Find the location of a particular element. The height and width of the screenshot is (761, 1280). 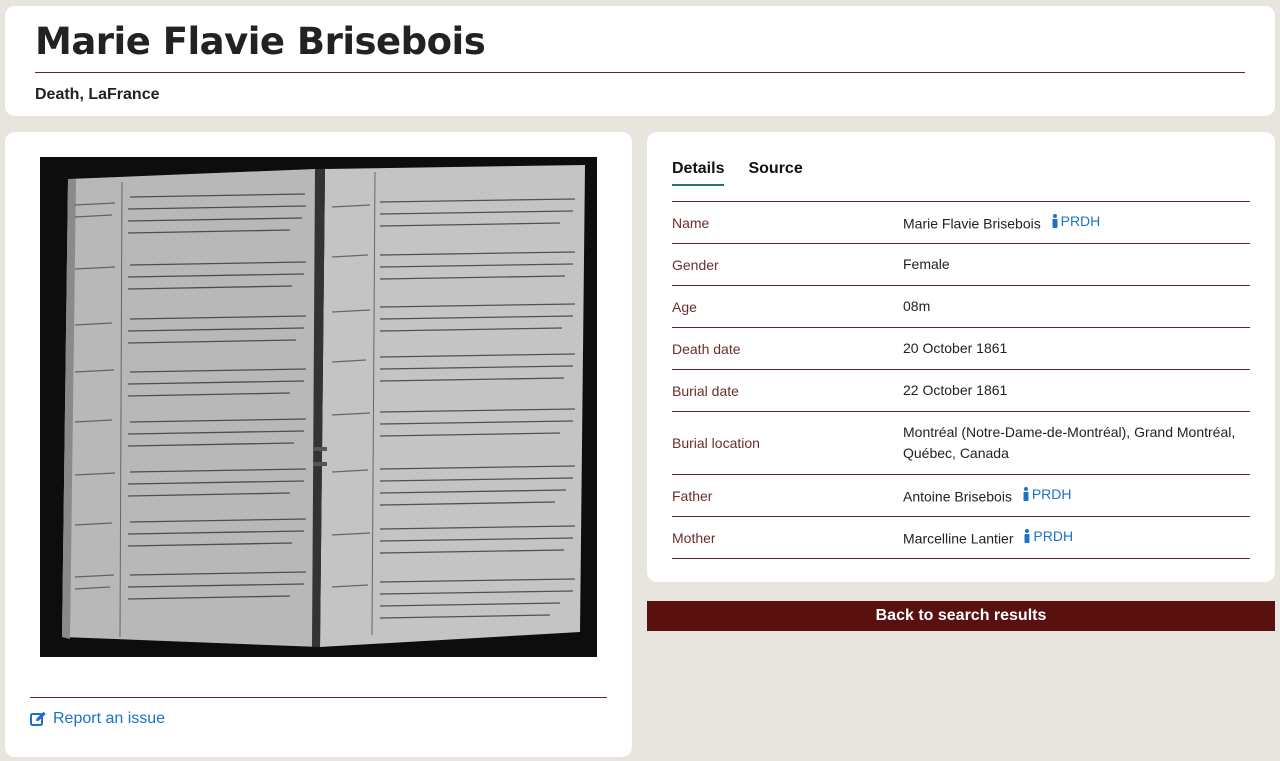

details-row-burial-date: Burial date 22 October 1861 is located at coordinates (961, 391).